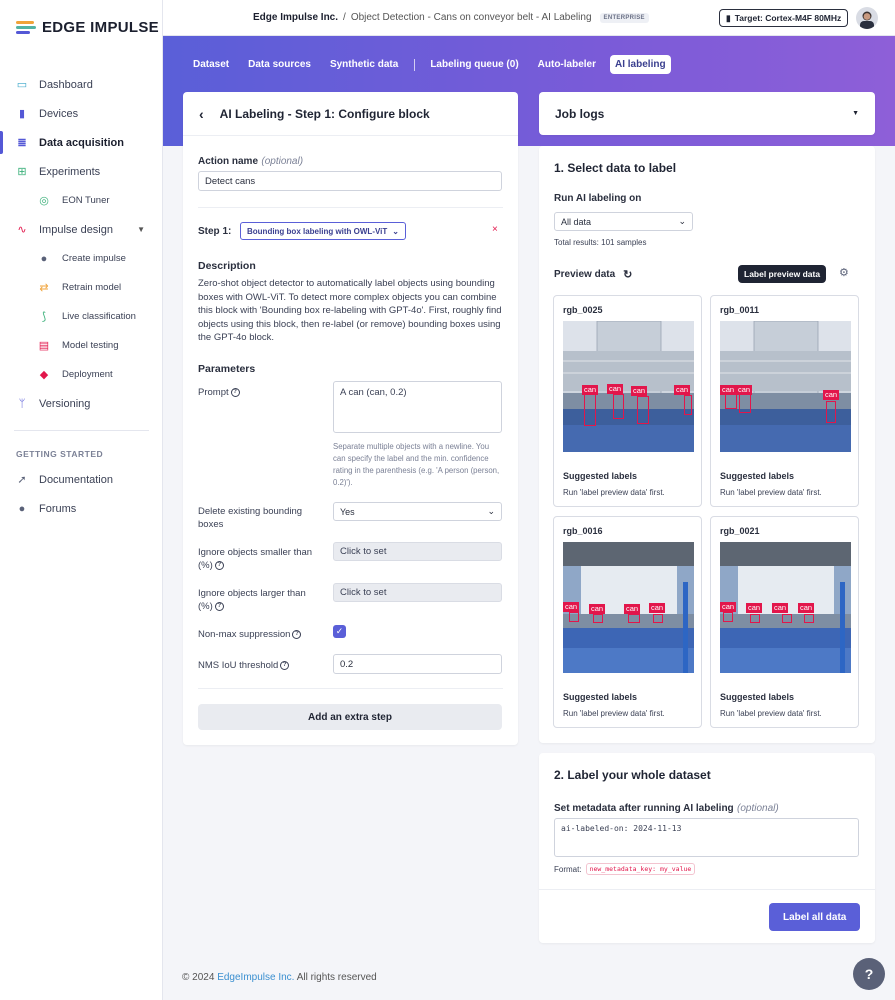  Describe the element at coordinates (81, 113) in the screenshot. I see `sidebar-item-devices: ▮ Devices` at that location.